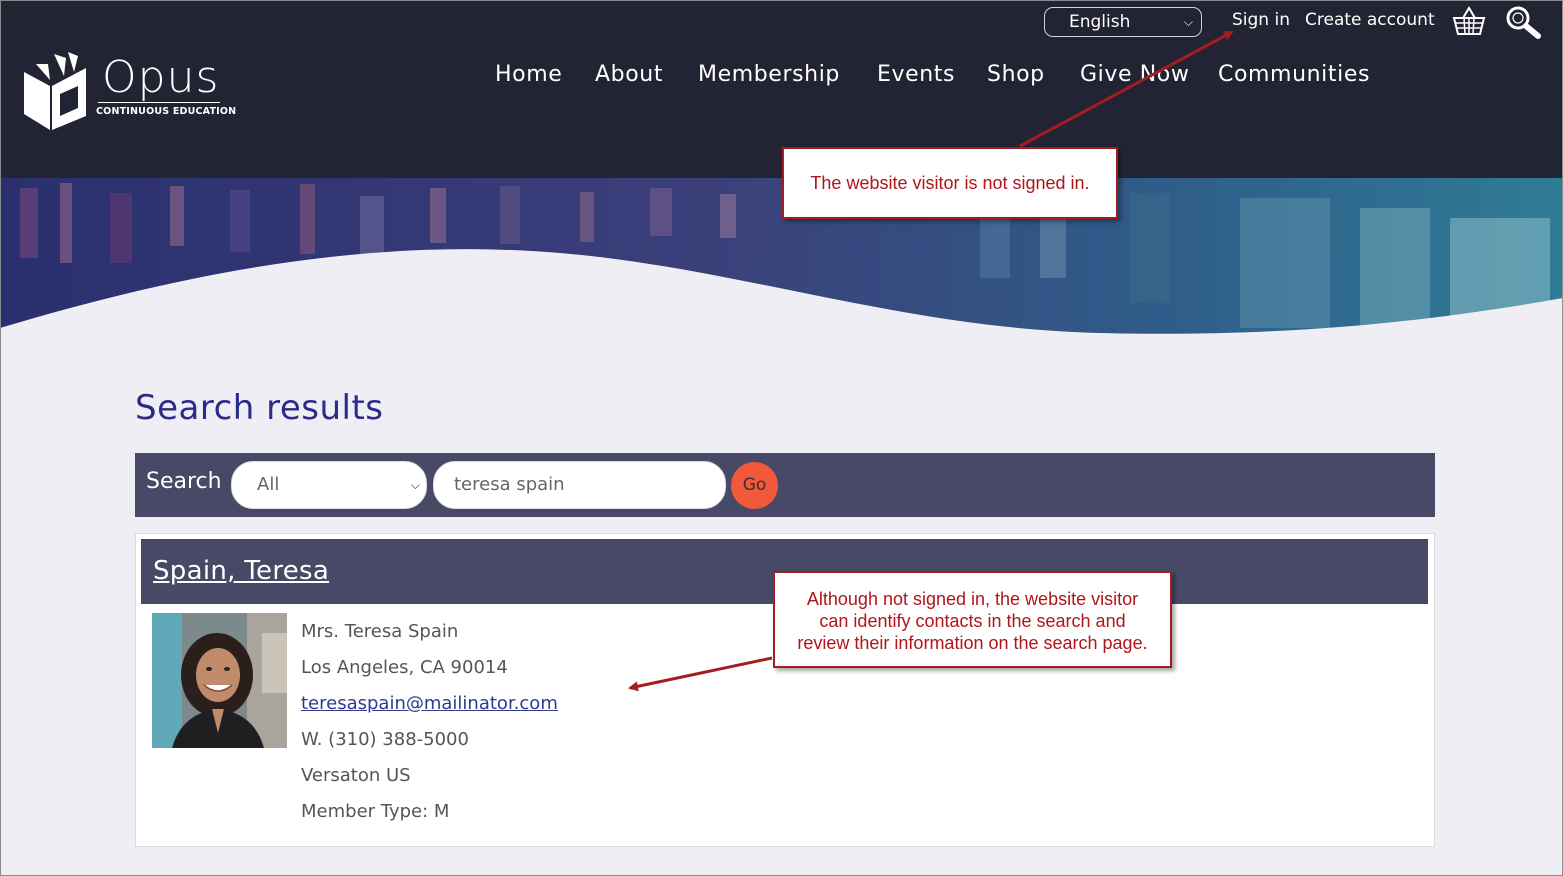  I want to click on shopping-basket-icon, so click(1469, 21).